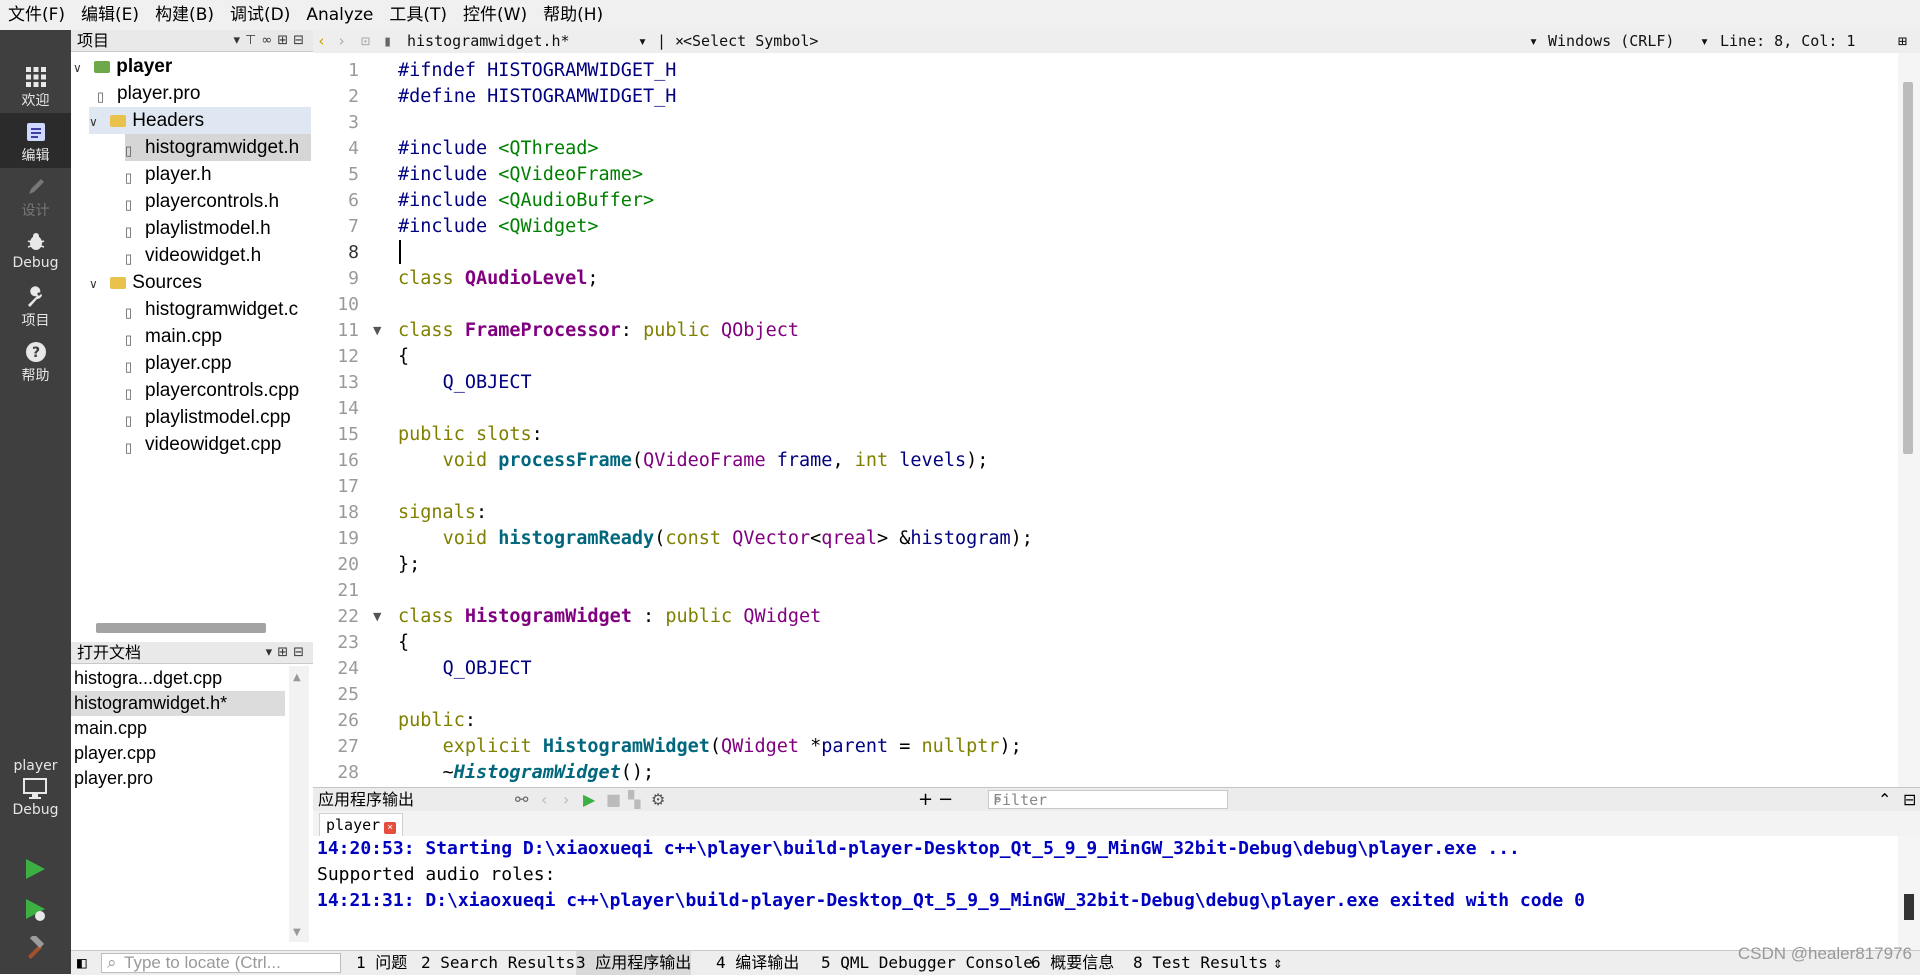  What do you see at coordinates (193, 255) in the screenshot?
I see `tree-item-header: ▯ videowidget.h` at bounding box center [193, 255].